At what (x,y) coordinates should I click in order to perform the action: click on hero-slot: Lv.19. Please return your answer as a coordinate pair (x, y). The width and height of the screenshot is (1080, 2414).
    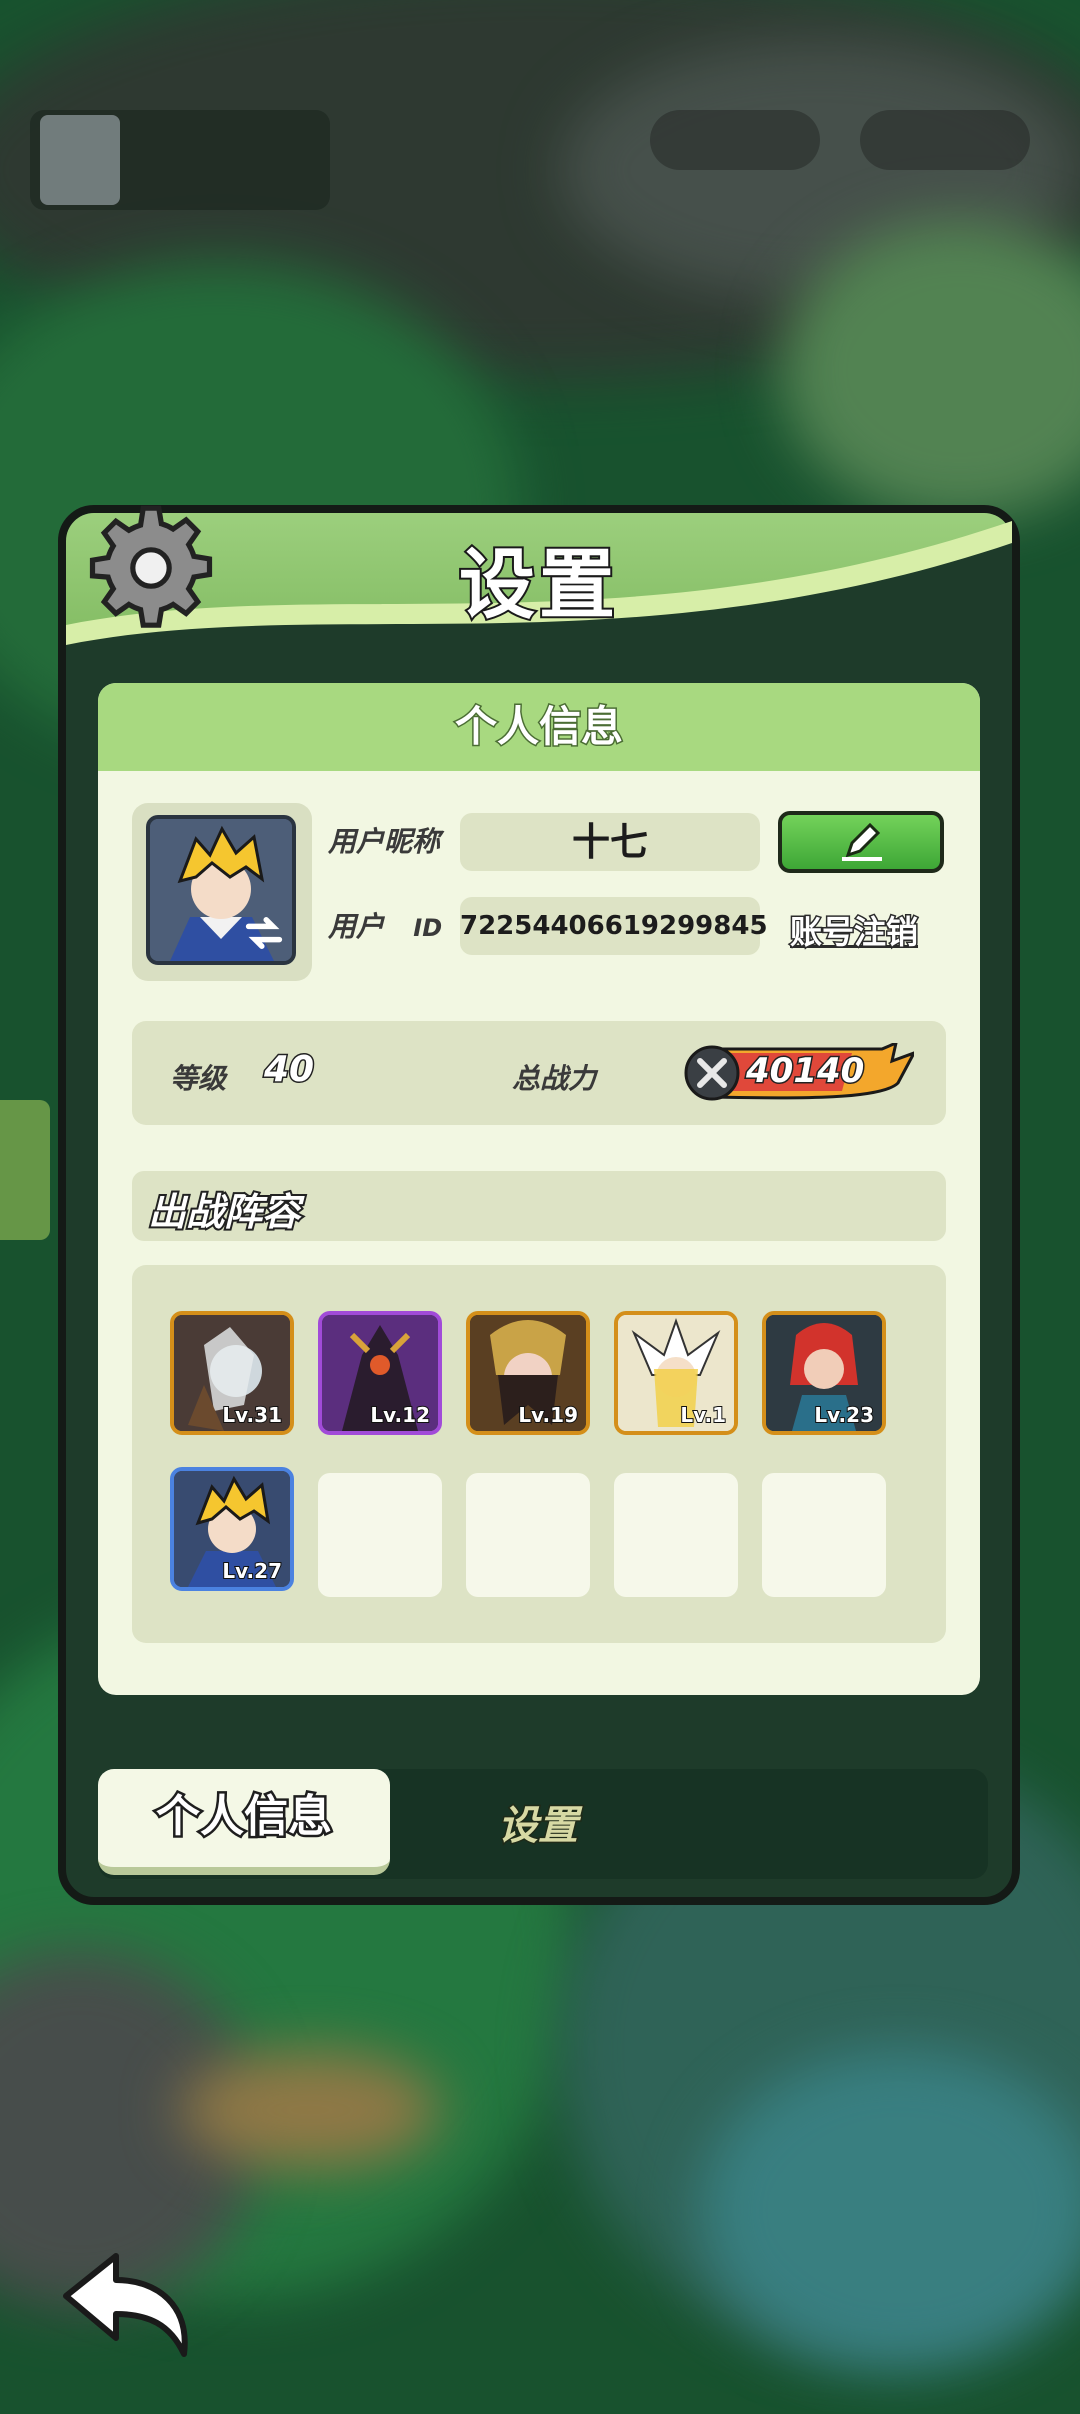
    Looking at the image, I should click on (528, 1373).